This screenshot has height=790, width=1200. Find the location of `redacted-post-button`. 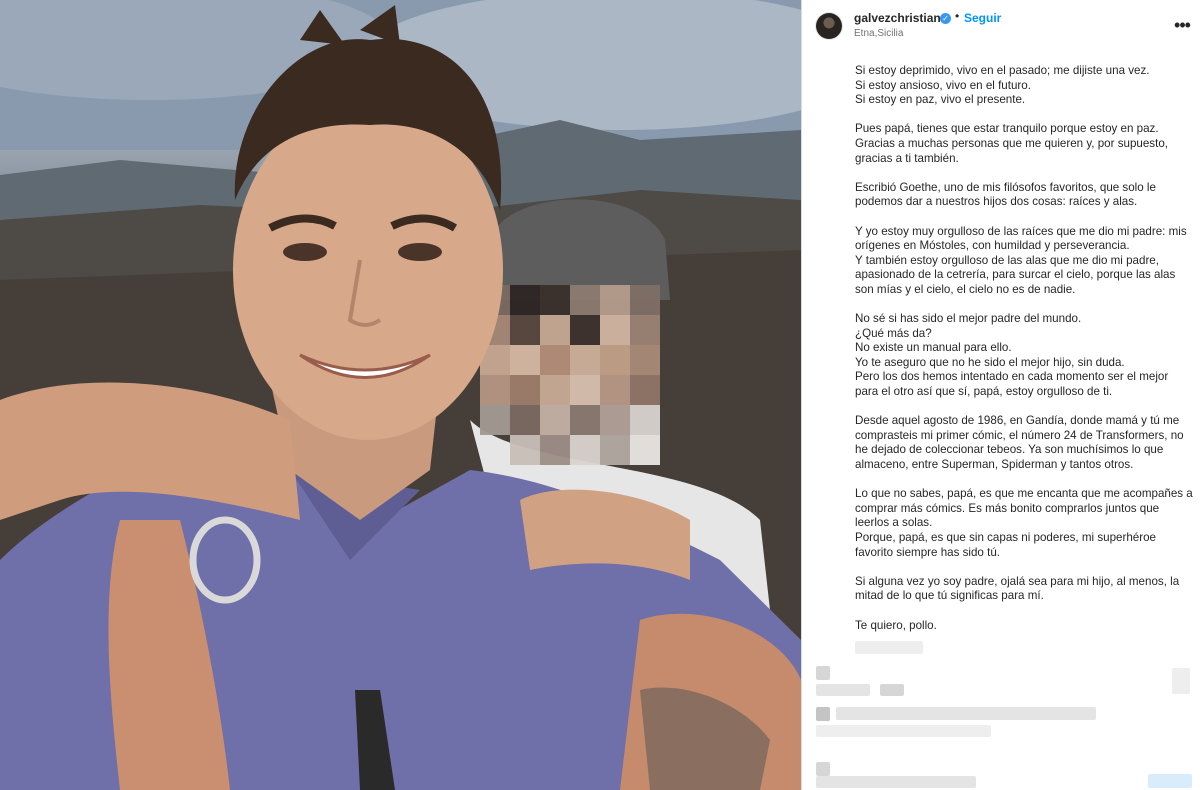

redacted-post-button is located at coordinates (1170, 781).